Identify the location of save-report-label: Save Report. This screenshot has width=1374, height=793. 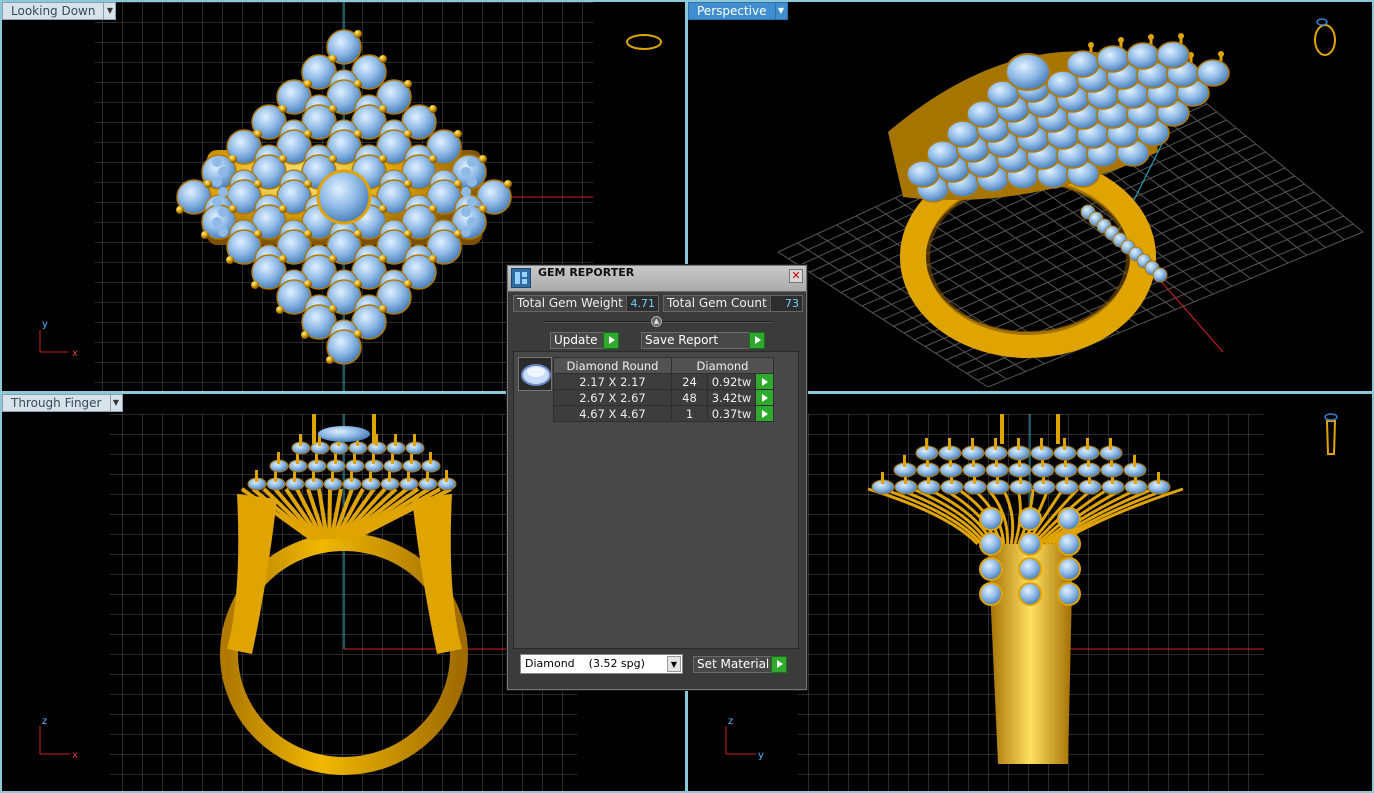
(682, 340).